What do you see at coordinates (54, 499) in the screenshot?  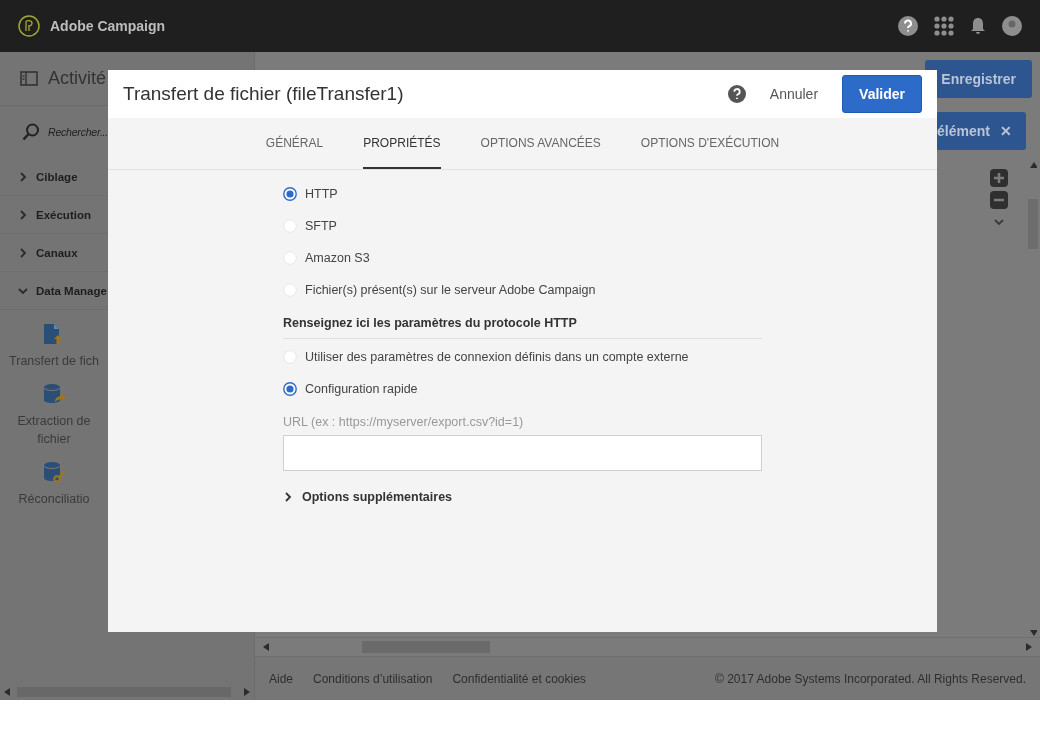 I see `activity-label: Réconciliatio` at bounding box center [54, 499].